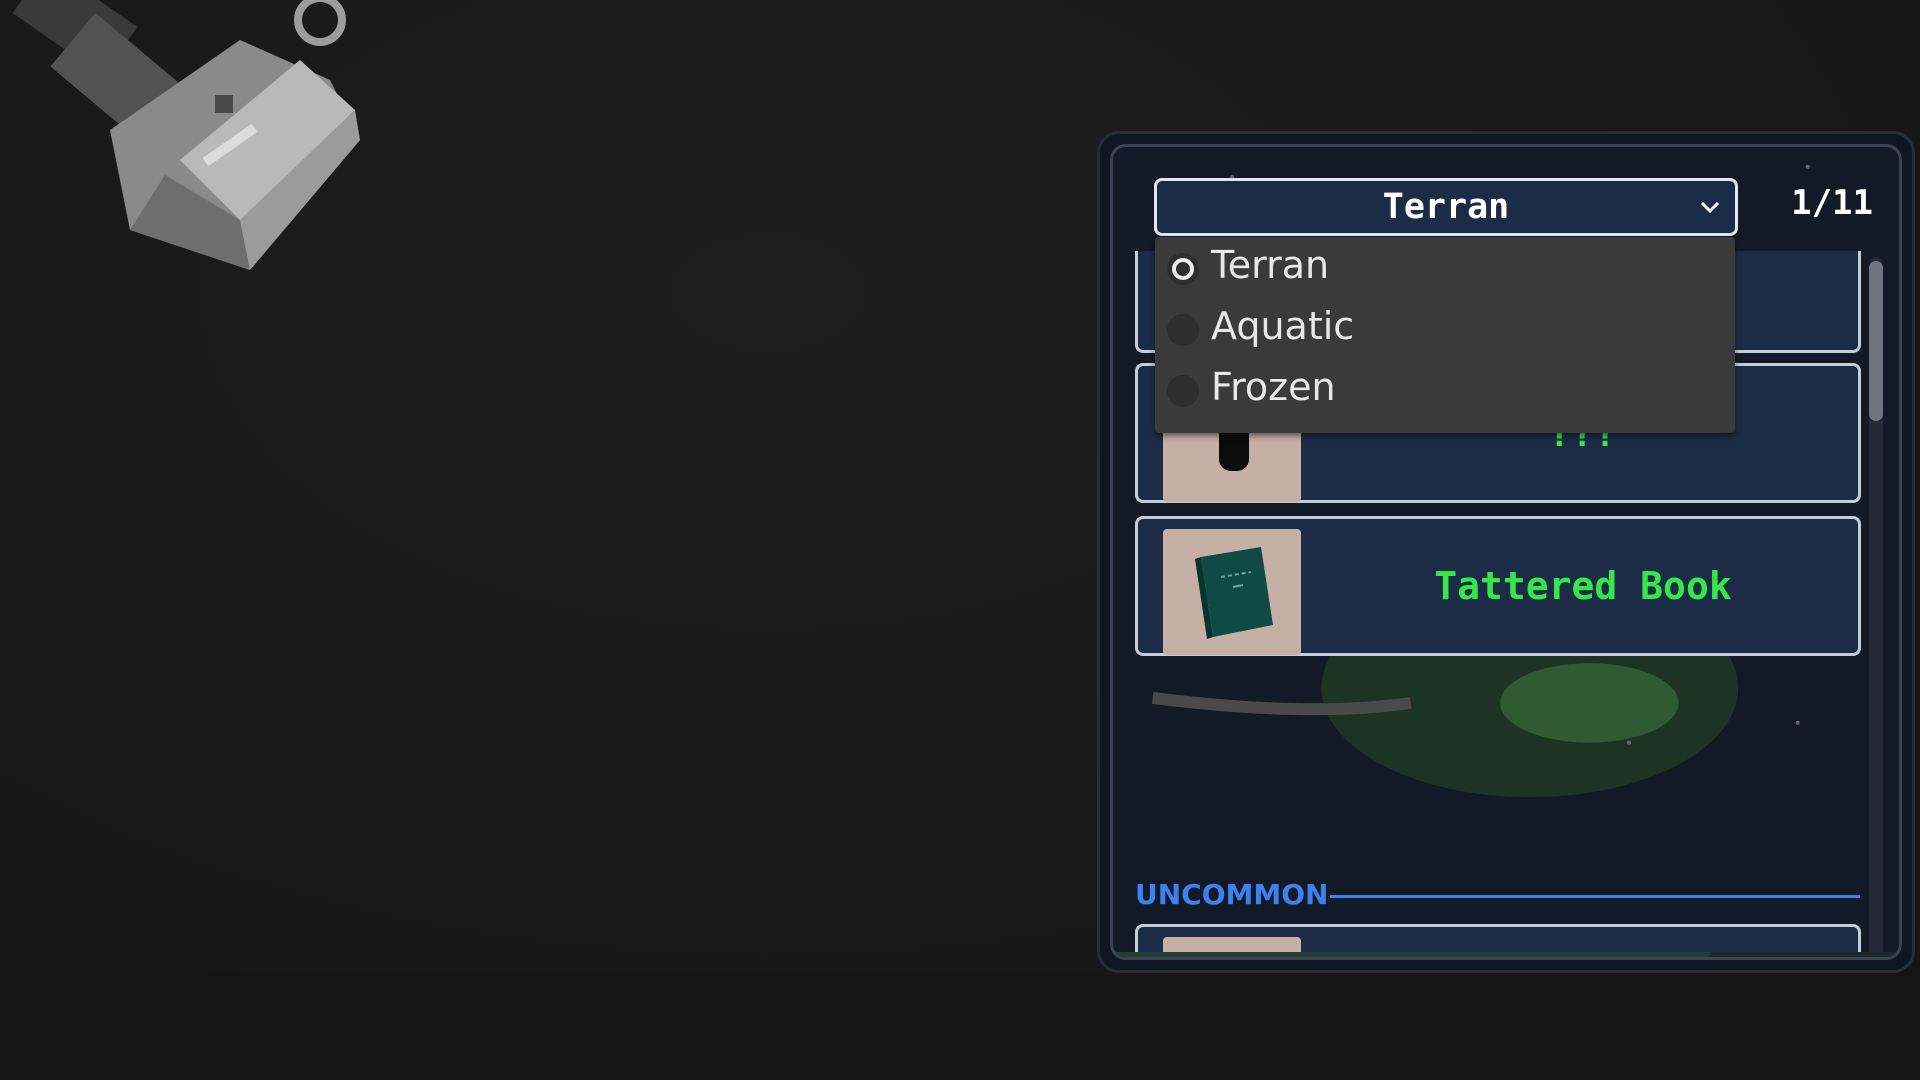  Describe the element at coordinates (1270, 265) in the screenshot. I see `biome-option-label: Terran` at that location.